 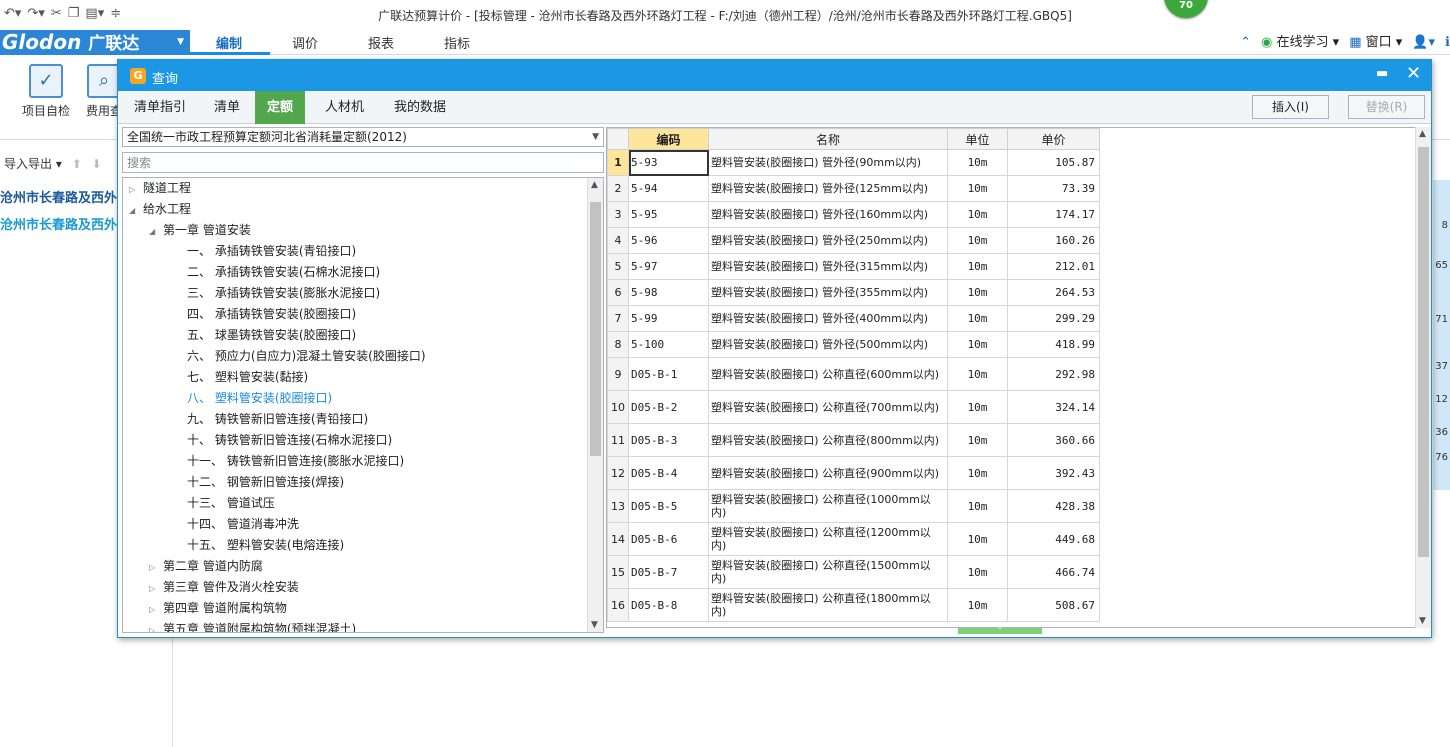 I want to click on code-cell: D05-B-4, so click(x=668, y=473).